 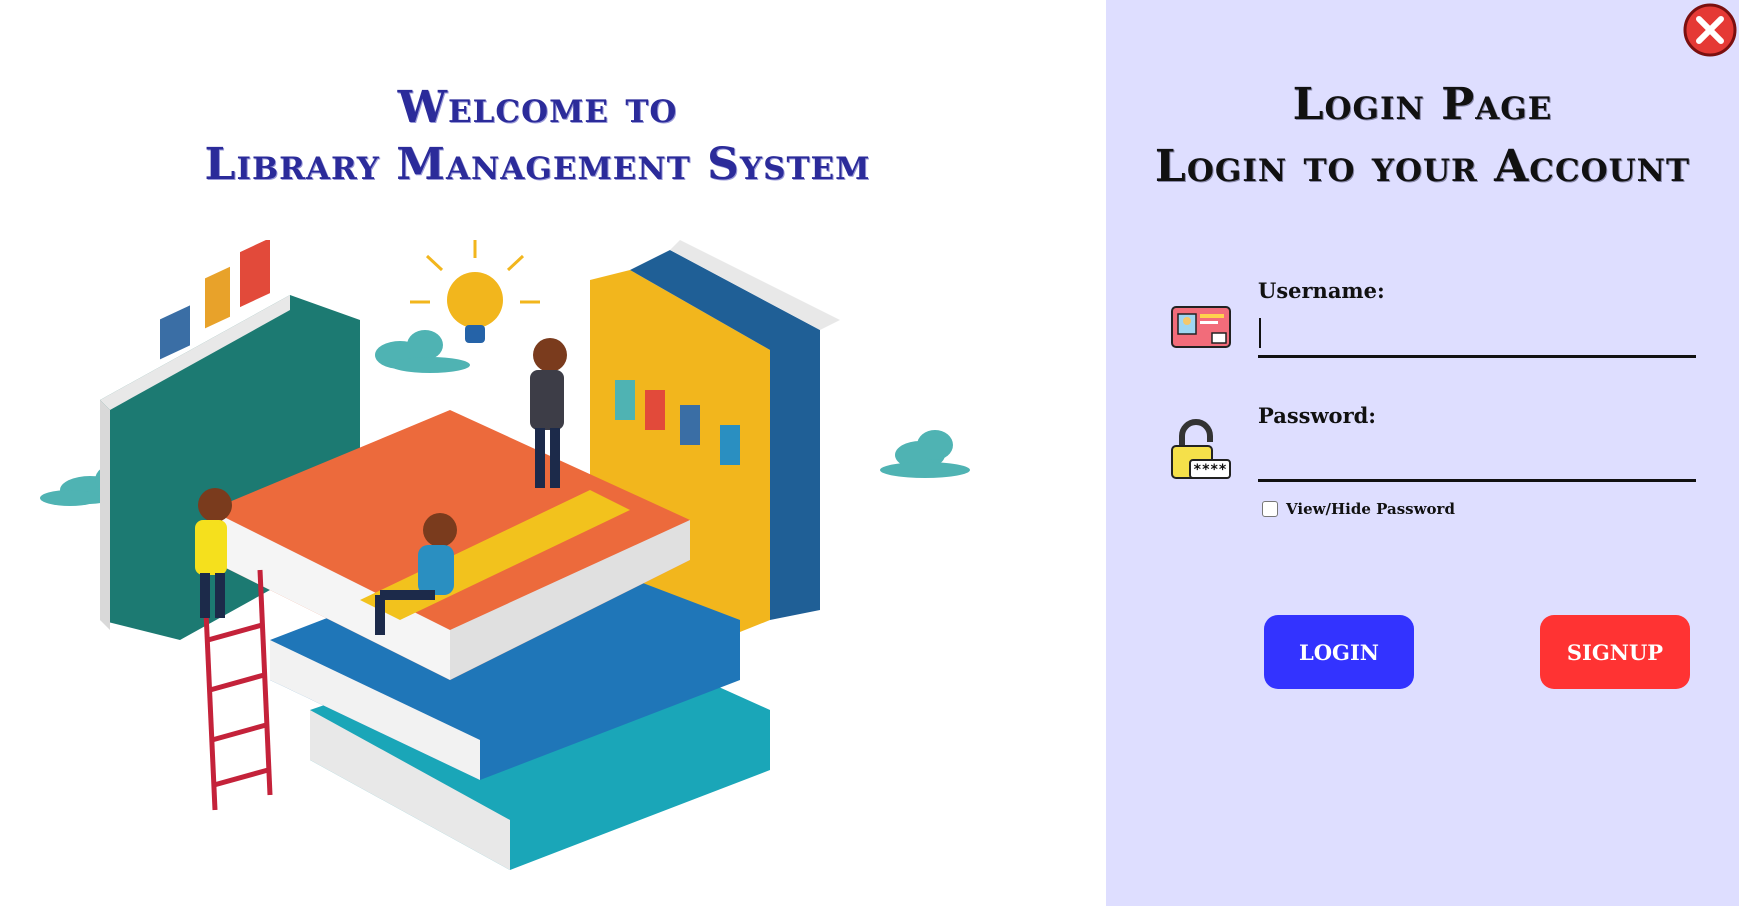 I want to click on close-button, so click(x=1710, y=30).